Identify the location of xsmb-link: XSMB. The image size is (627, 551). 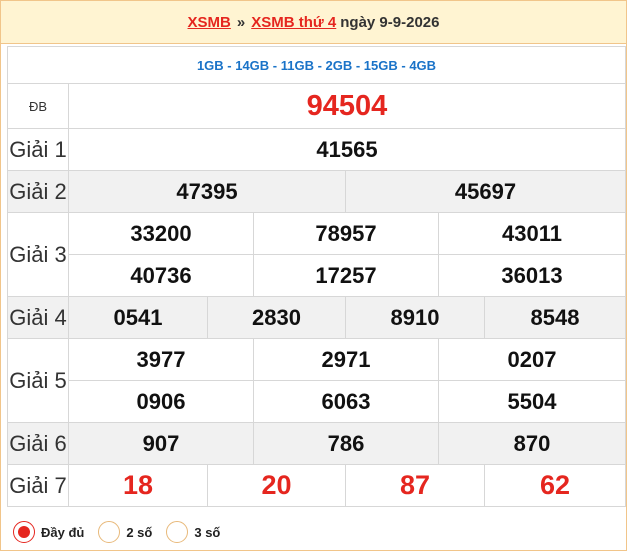
(209, 22).